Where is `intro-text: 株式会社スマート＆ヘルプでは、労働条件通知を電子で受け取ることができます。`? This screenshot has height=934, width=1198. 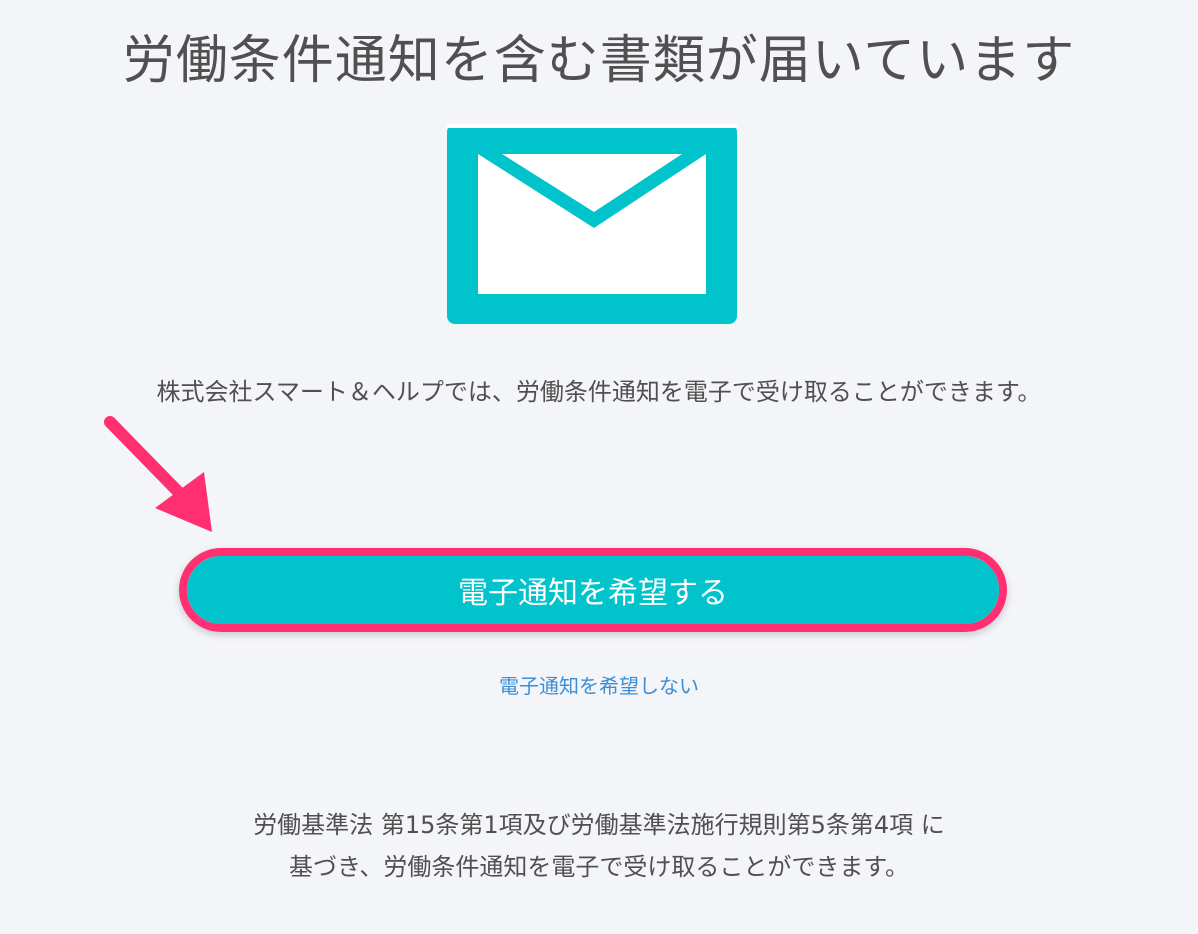 intro-text: 株式会社スマート＆ヘルプでは、労働条件通知を電子で受け取ることができます。 is located at coordinates (599, 392).